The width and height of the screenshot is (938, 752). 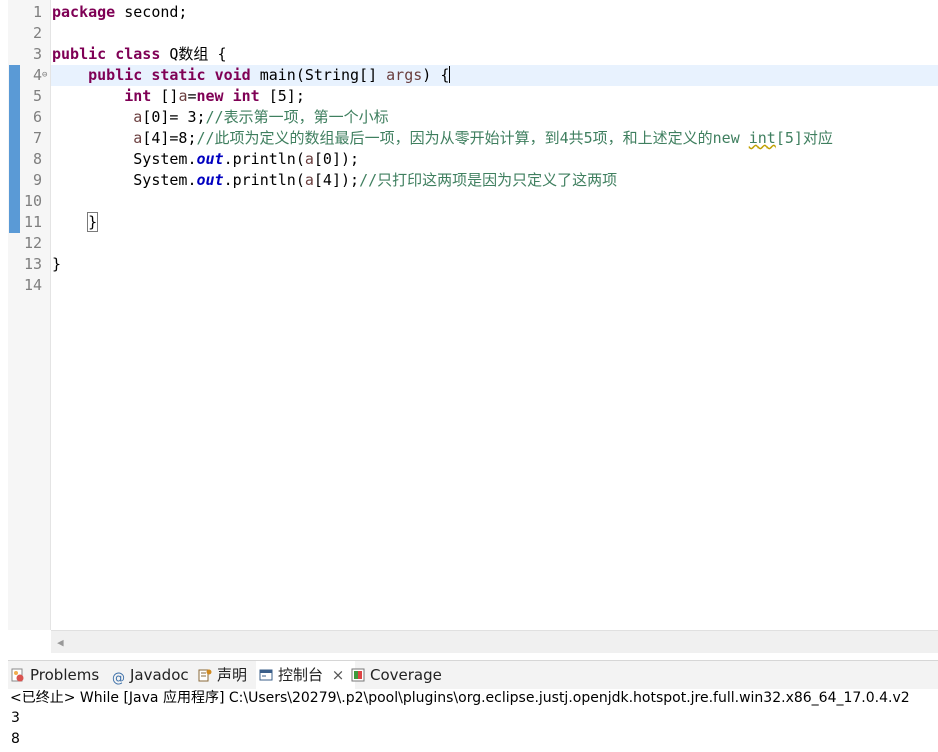 What do you see at coordinates (297, 117) in the screenshot?
I see `code-token: //表示第一项，第一个小标` at bounding box center [297, 117].